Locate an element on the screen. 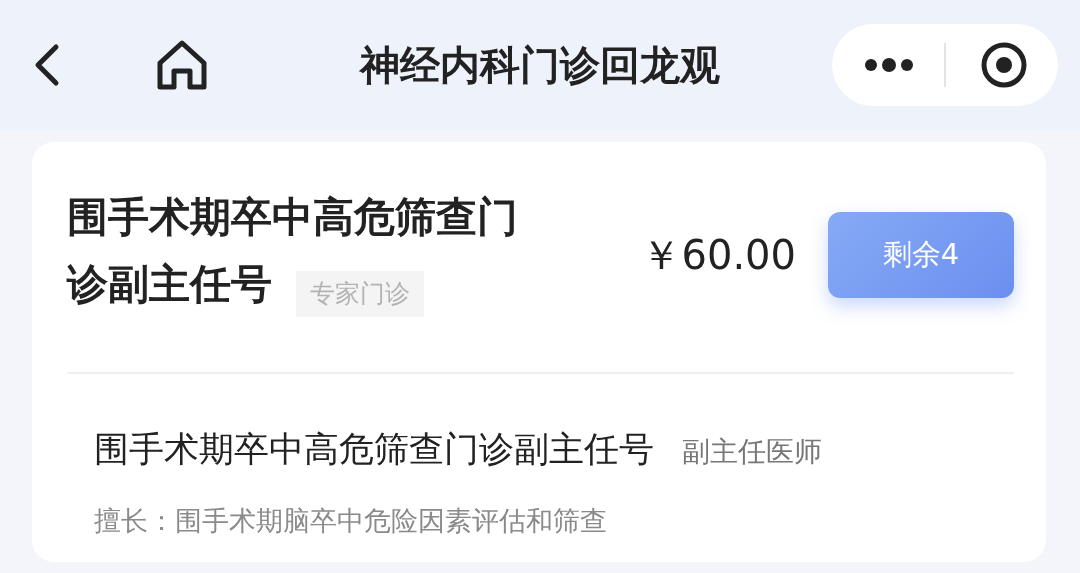 This screenshot has height=573, width=1080. clinic-title: 围手术期卒中高危筛查门 is located at coordinates (292, 217).